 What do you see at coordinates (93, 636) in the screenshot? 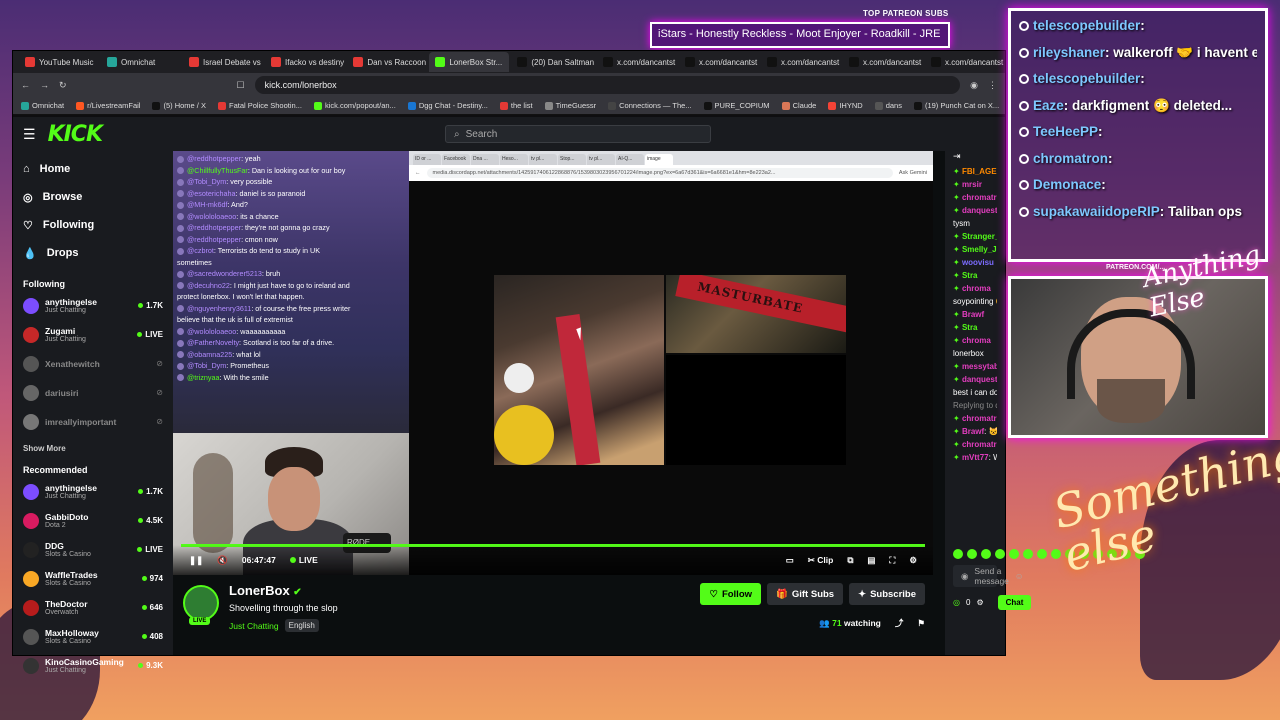
I see `channel-item: MaxHolloway Slots & Casino 408` at bounding box center [93, 636].